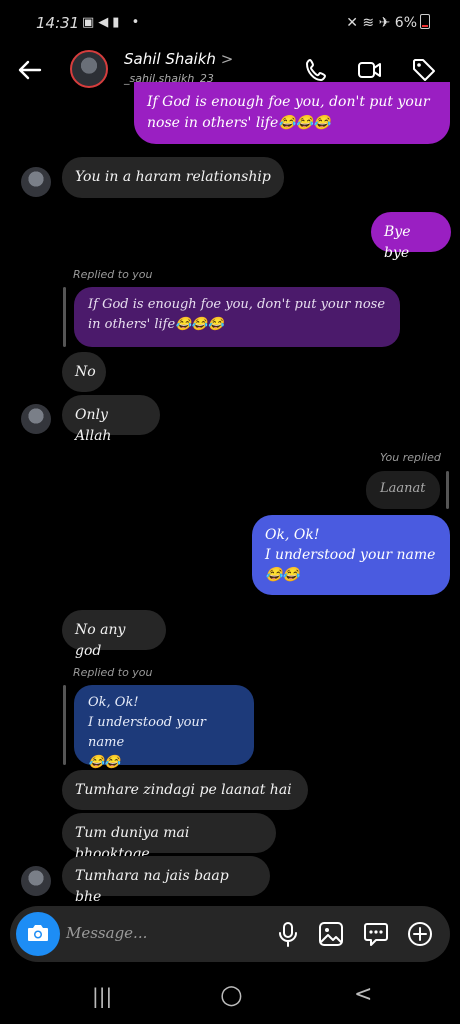  Describe the element at coordinates (411, 236) in the screenshot. I see `outgoing-message: Bye bye` at that location.